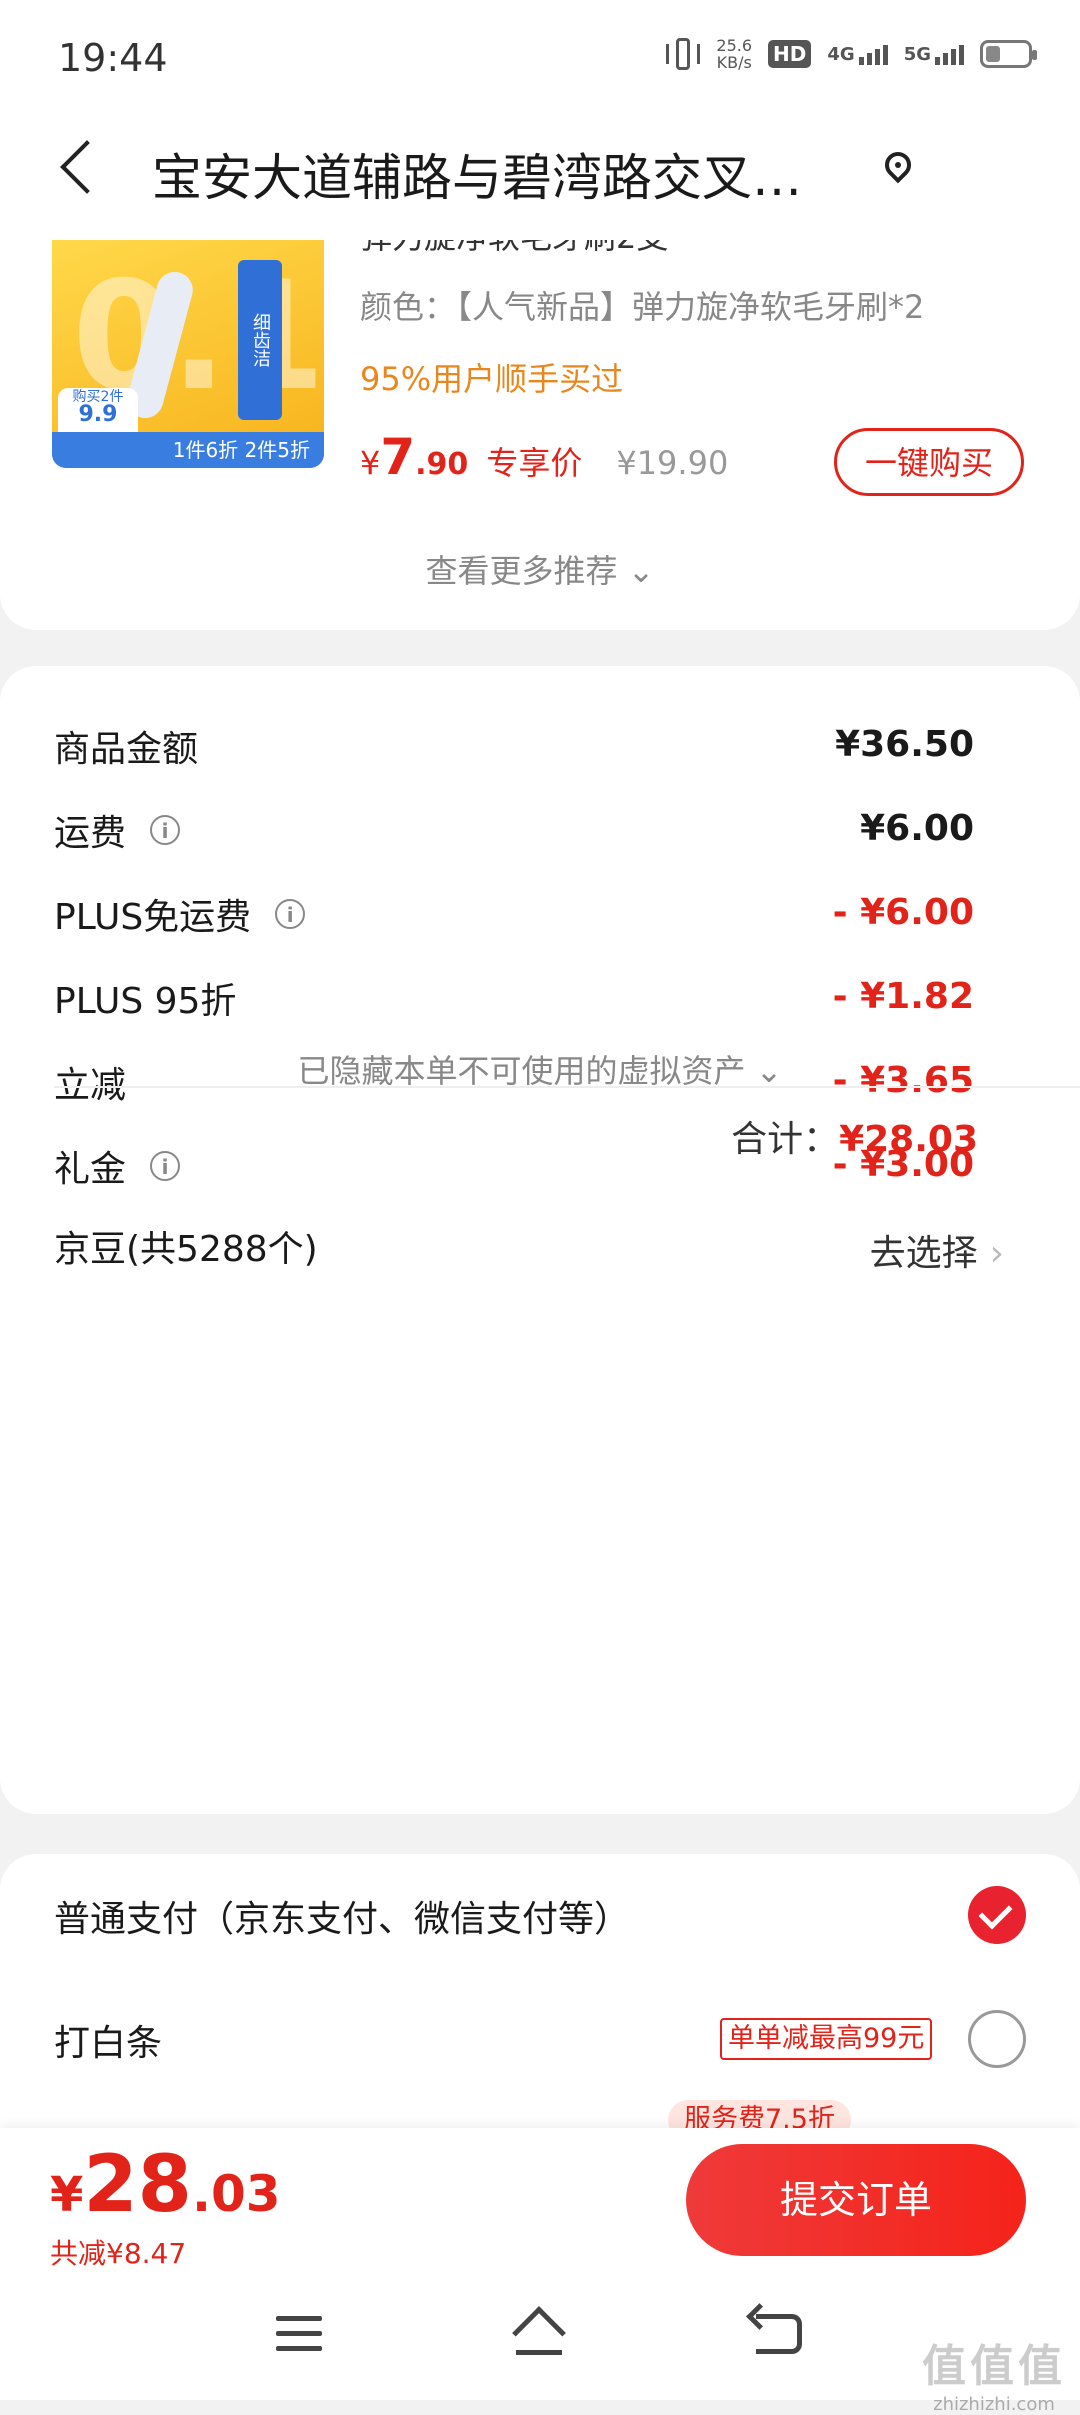 The image size is (1080, 2415). Describe the element at coordinates (898, 165) in the screenshot. I see `map-pin-icon` at that location.